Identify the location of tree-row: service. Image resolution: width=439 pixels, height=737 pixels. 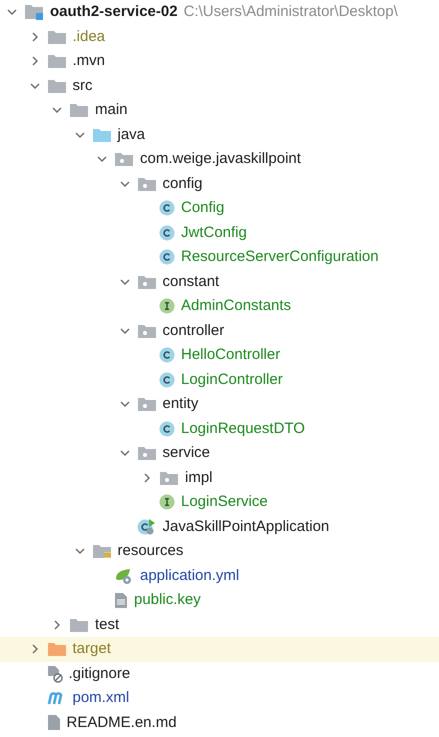
(219, 453).